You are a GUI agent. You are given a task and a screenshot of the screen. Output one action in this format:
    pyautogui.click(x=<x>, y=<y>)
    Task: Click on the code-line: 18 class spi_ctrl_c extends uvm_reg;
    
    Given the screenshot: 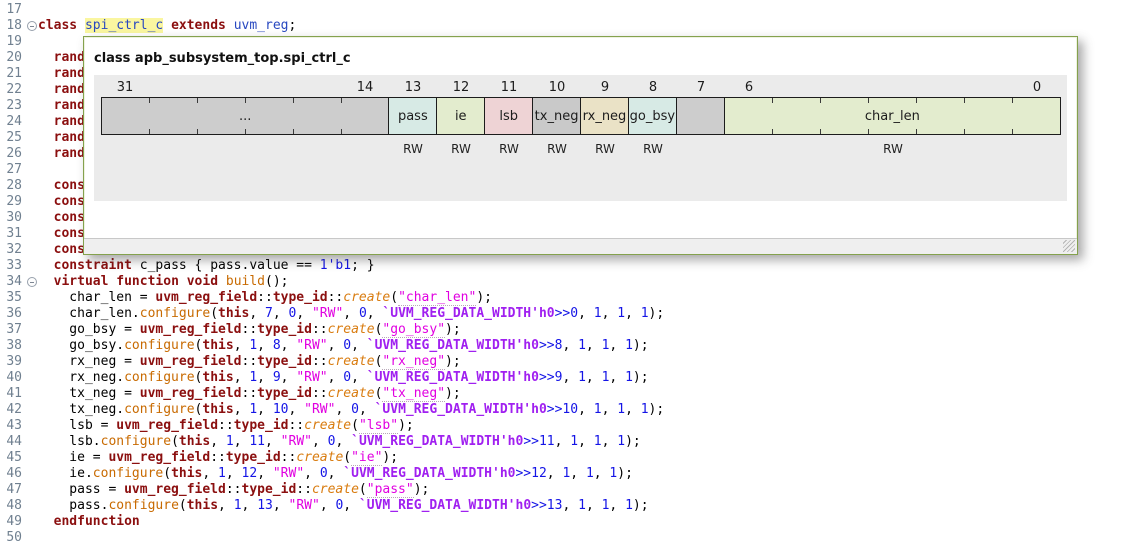 What is the action you would take?
    pyautogui.click(x=571, y=26)
    